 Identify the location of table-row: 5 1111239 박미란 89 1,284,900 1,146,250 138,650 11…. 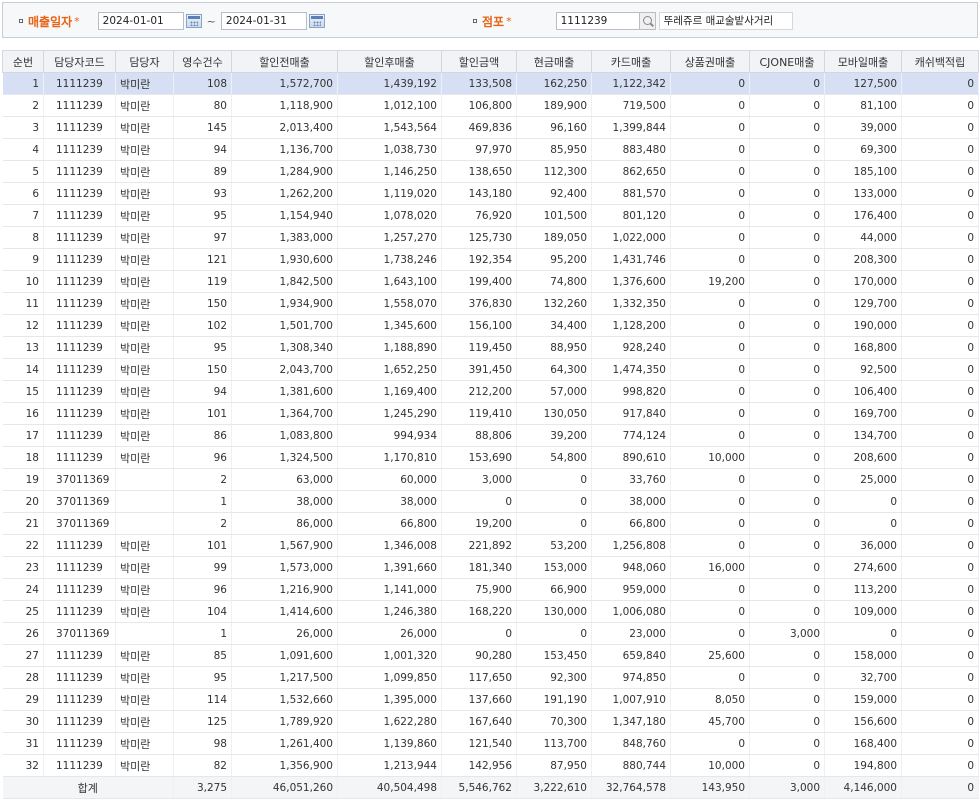
(490, 171).